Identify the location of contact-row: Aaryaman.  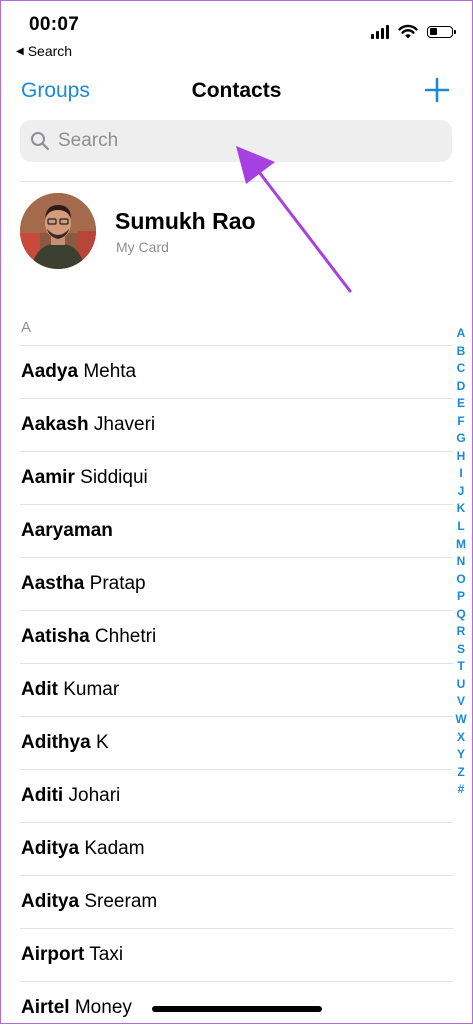
(236, 531).